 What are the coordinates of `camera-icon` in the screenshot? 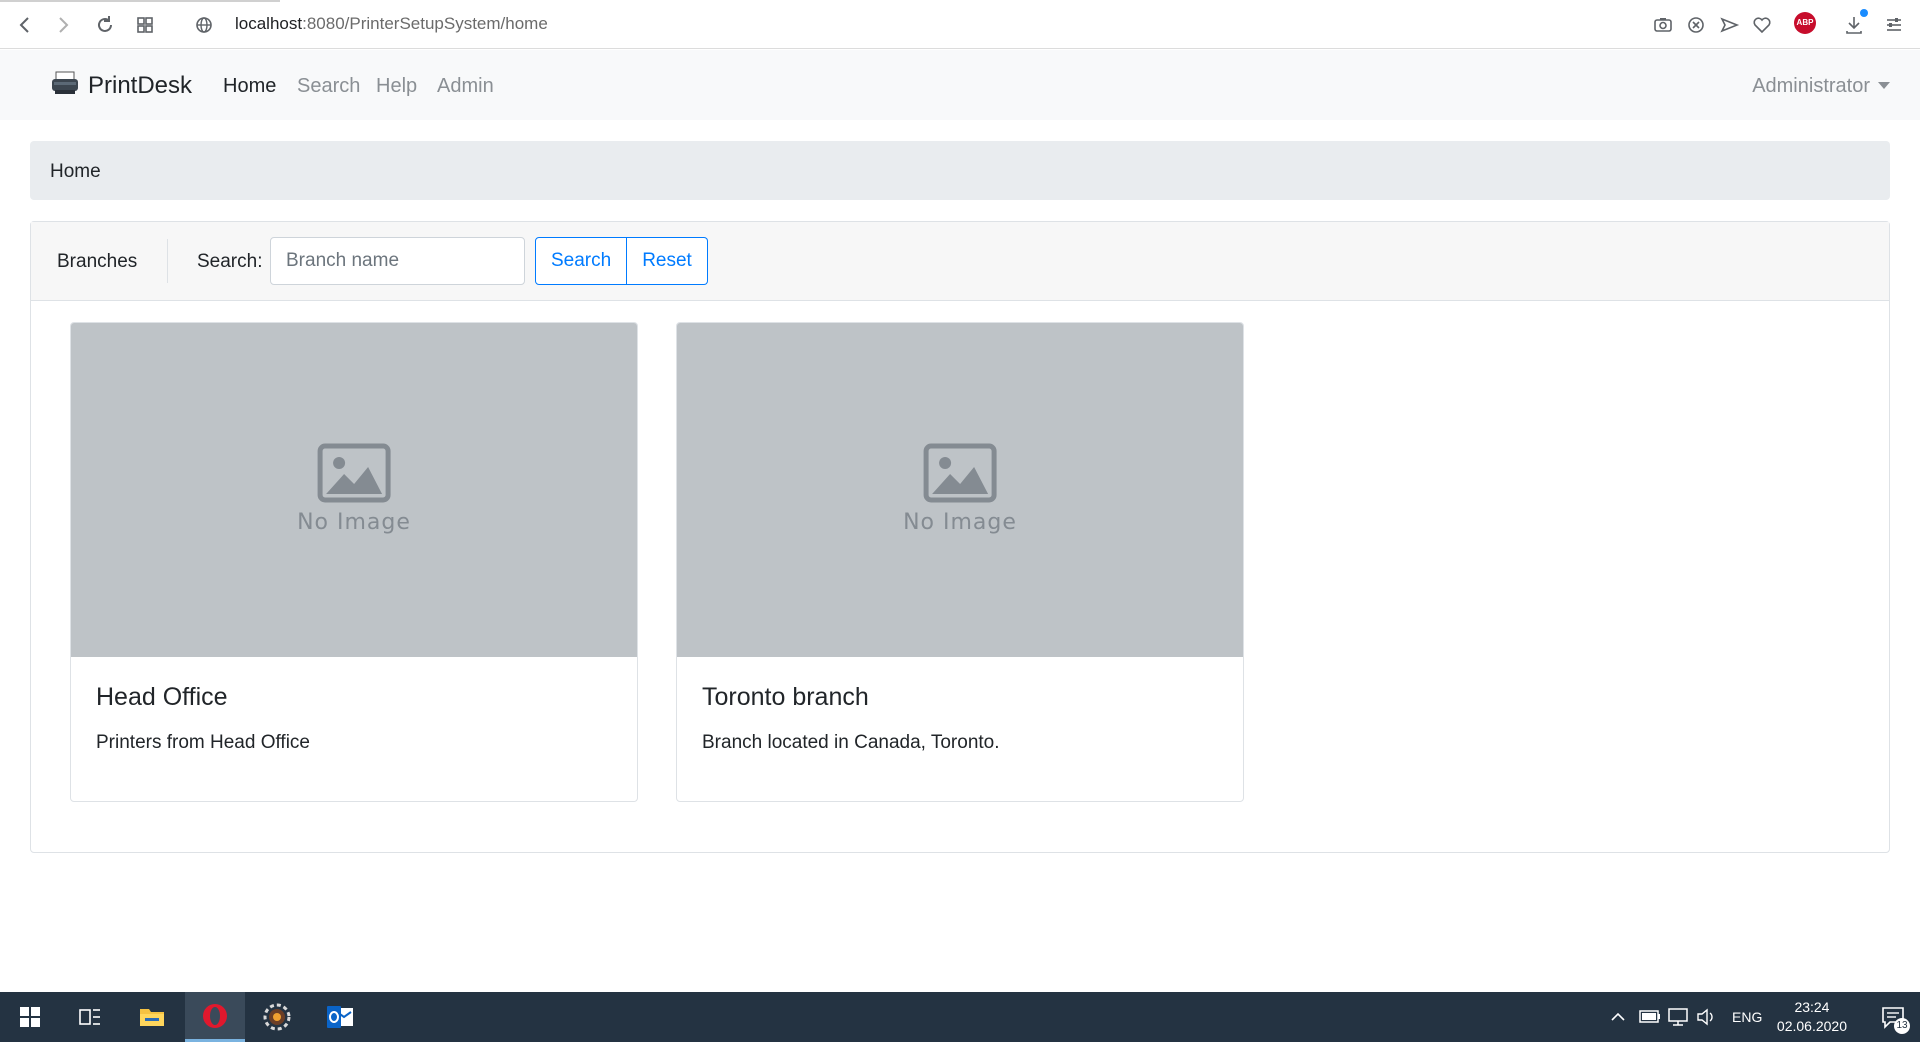 It's located at (1663, 25).